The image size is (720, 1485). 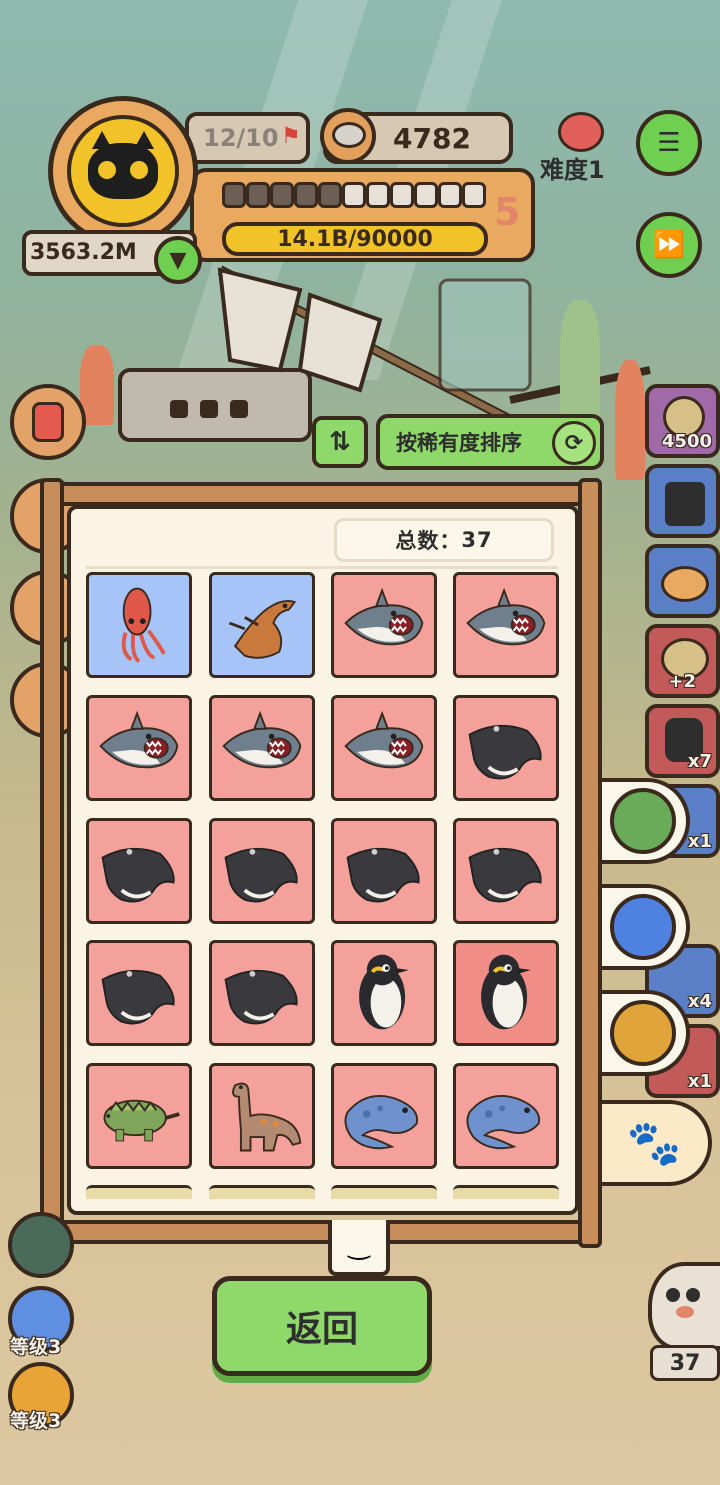 I want to click on menu-list-icon: ☰, so click(x=669, y=143).